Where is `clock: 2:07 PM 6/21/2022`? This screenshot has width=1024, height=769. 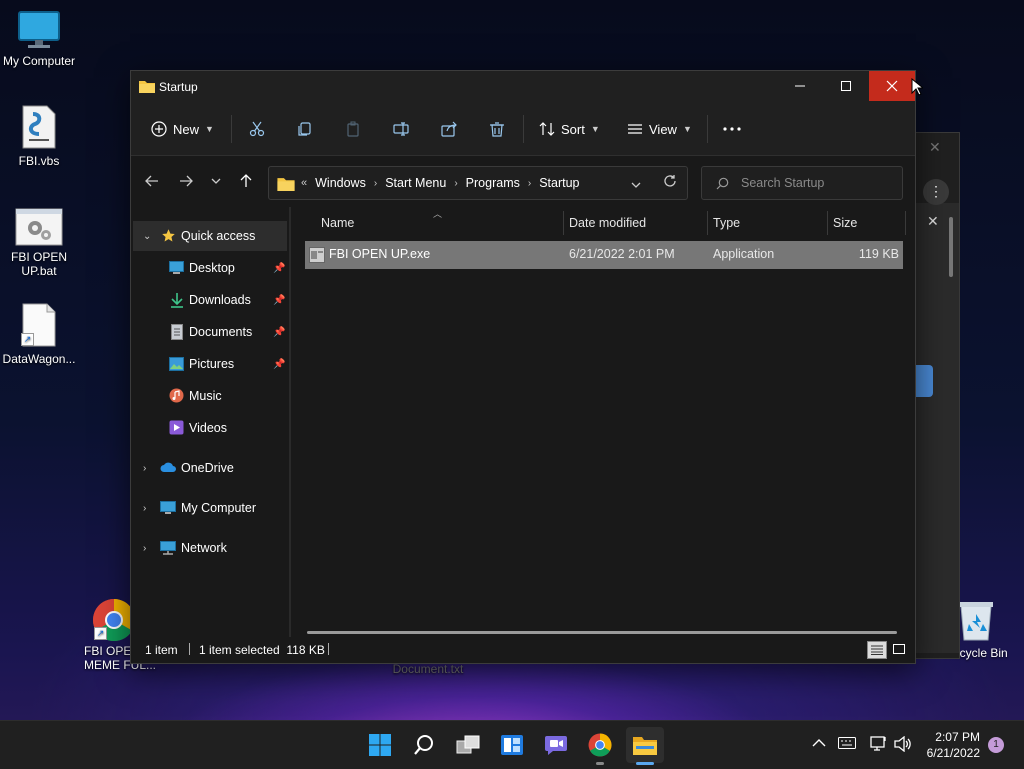 clock: 2:07 PM 6/21/2022 is located at coordinates (953, 745).